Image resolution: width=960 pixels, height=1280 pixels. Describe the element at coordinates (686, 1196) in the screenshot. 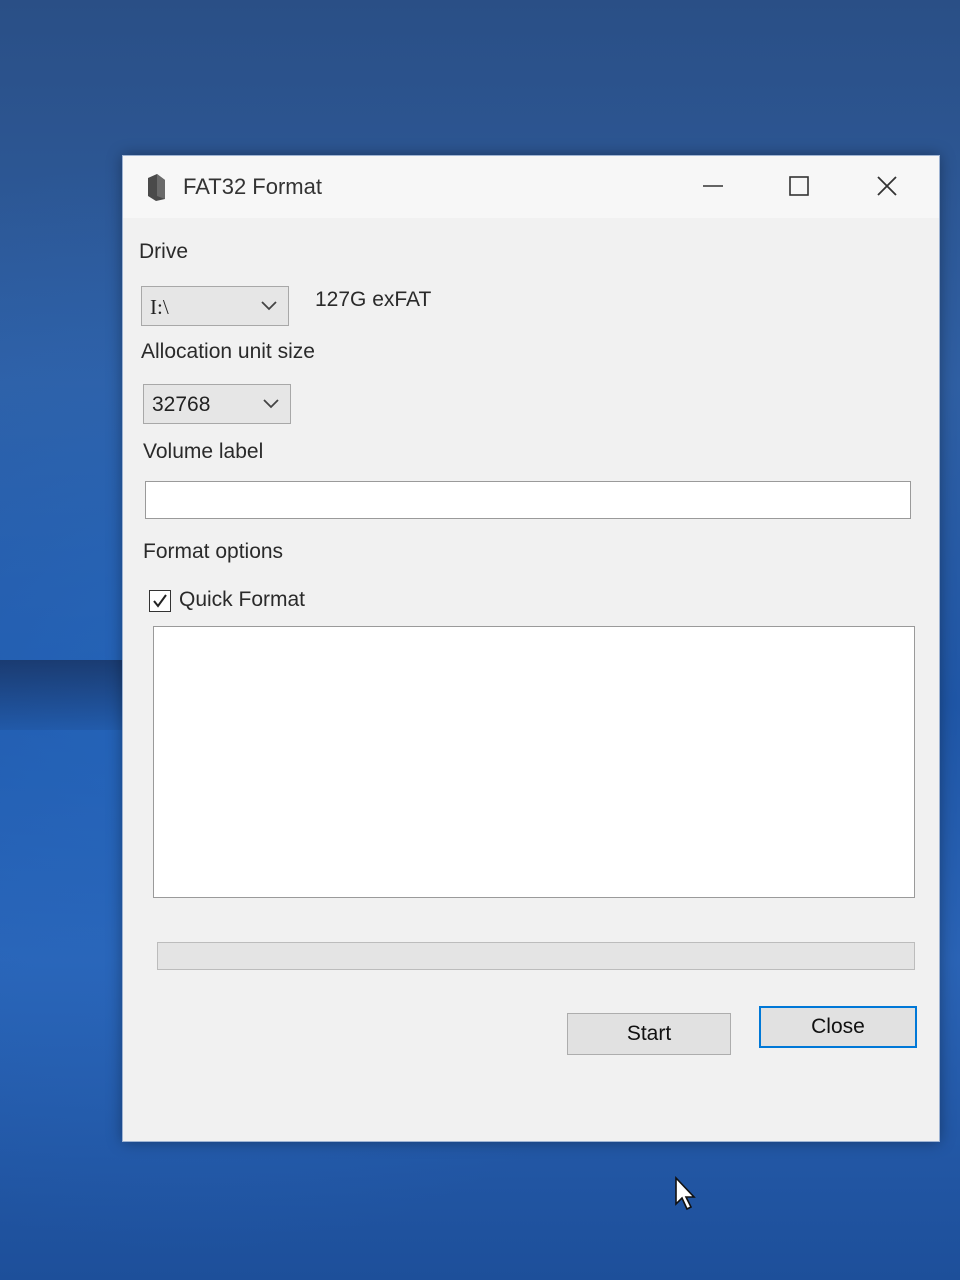

I see `mouse-cursor-icon` at that location.